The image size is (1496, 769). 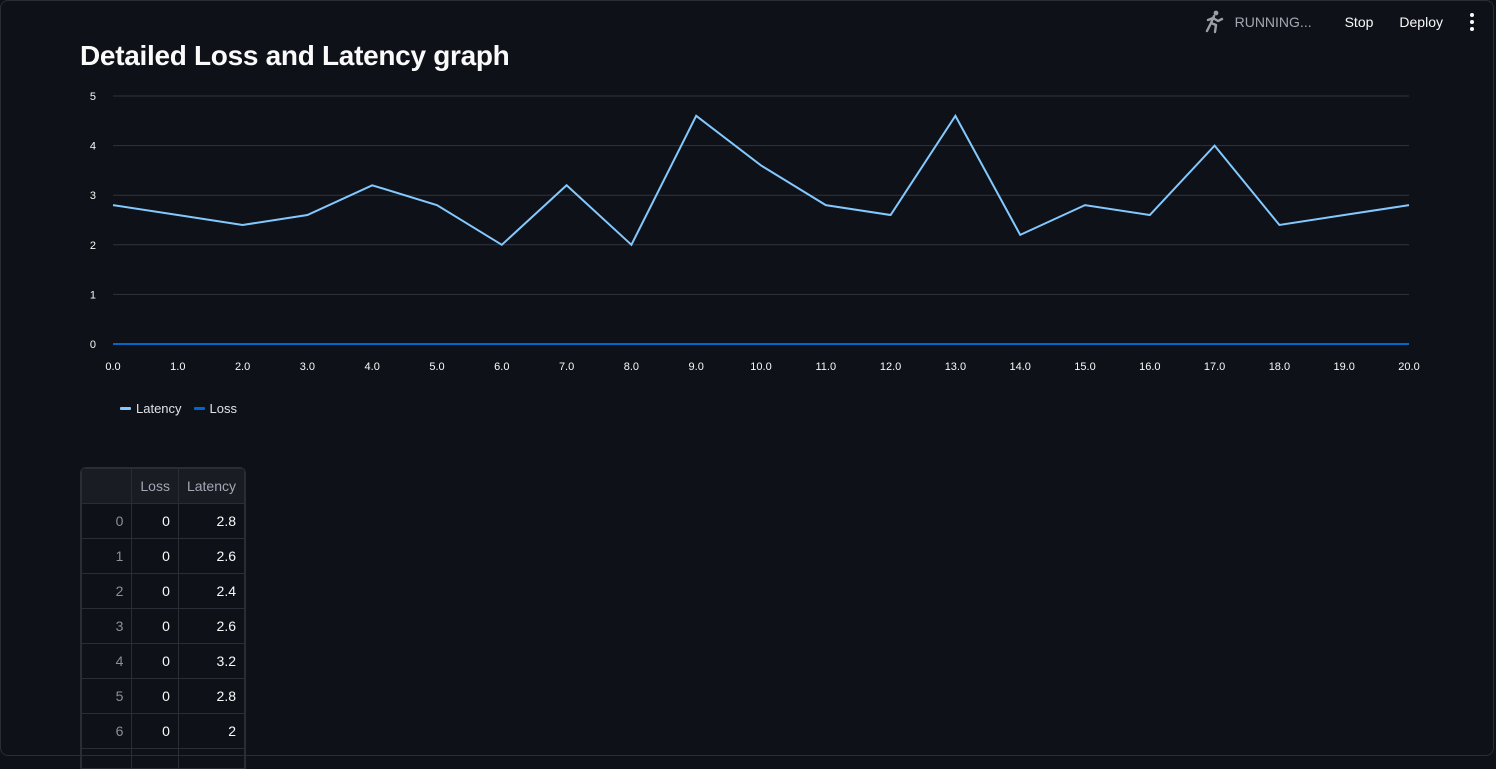 What do you see at coordinates (1019, 367) in the screenshot?
I see `x-tick-label: 14.0` at bounding box center [1019, 367].